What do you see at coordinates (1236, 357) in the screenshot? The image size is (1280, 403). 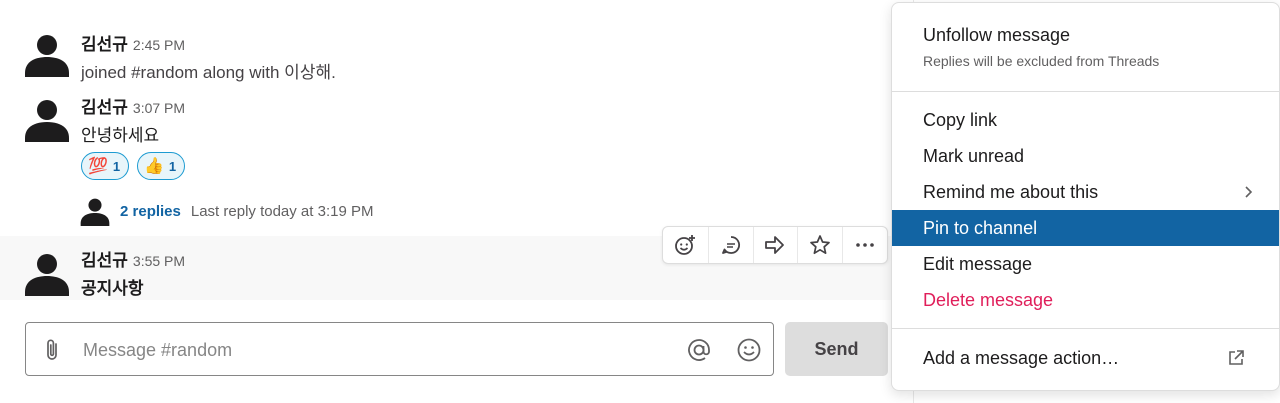 I see `external-link-icon` at bounding box center [1236, 357].